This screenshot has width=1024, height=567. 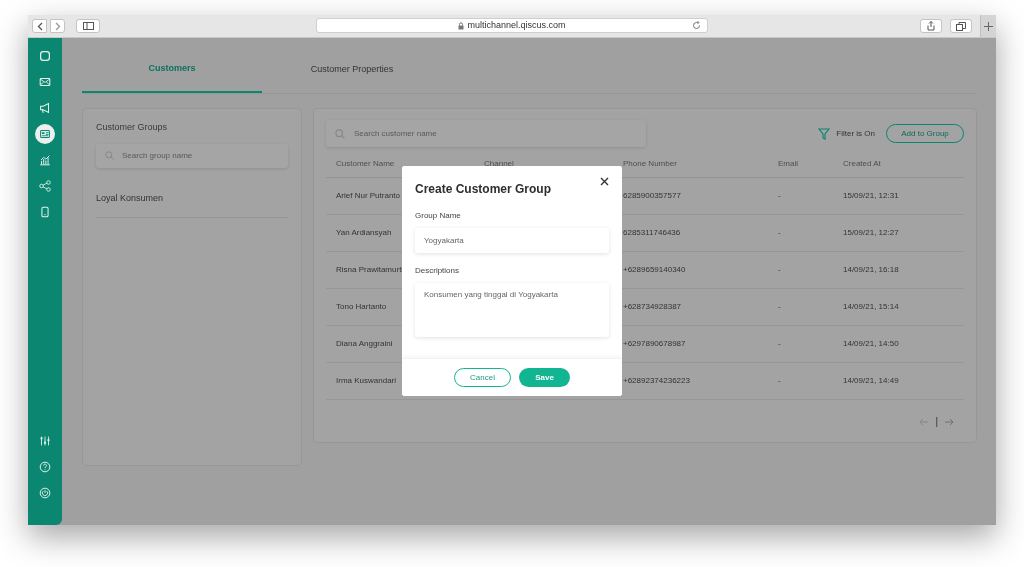 What do you see at coordinates (871, 195) in the screenshot?
I see `table-cell: 15/09/21, 12:31` at bounding box center [871, 195].